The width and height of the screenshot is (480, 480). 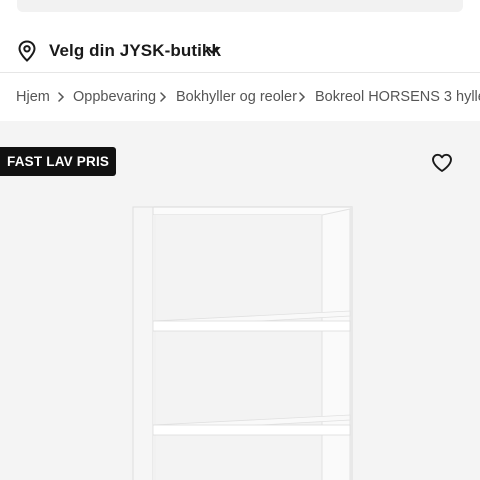 What do you see at coordinates (135, 50) in the screenshot?
I see `store-selector-label: Velg din JYSK-butikk` at bounding box center [135, 50].